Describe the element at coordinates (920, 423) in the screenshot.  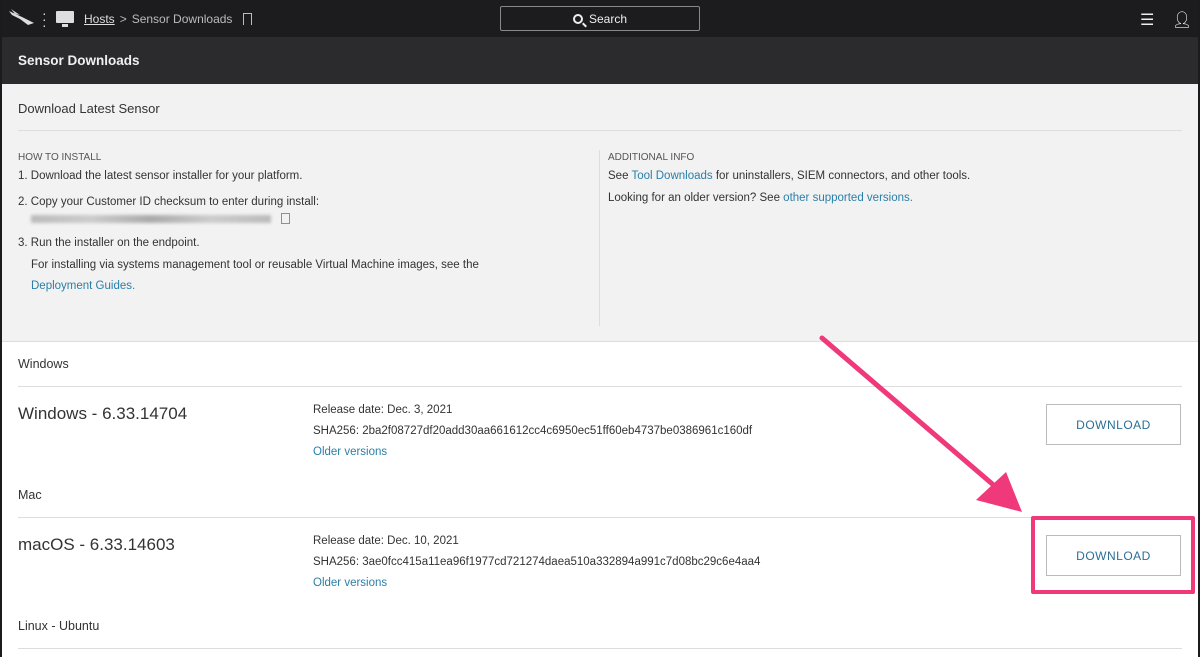
I see `annotation-arrow-icon` at that location.